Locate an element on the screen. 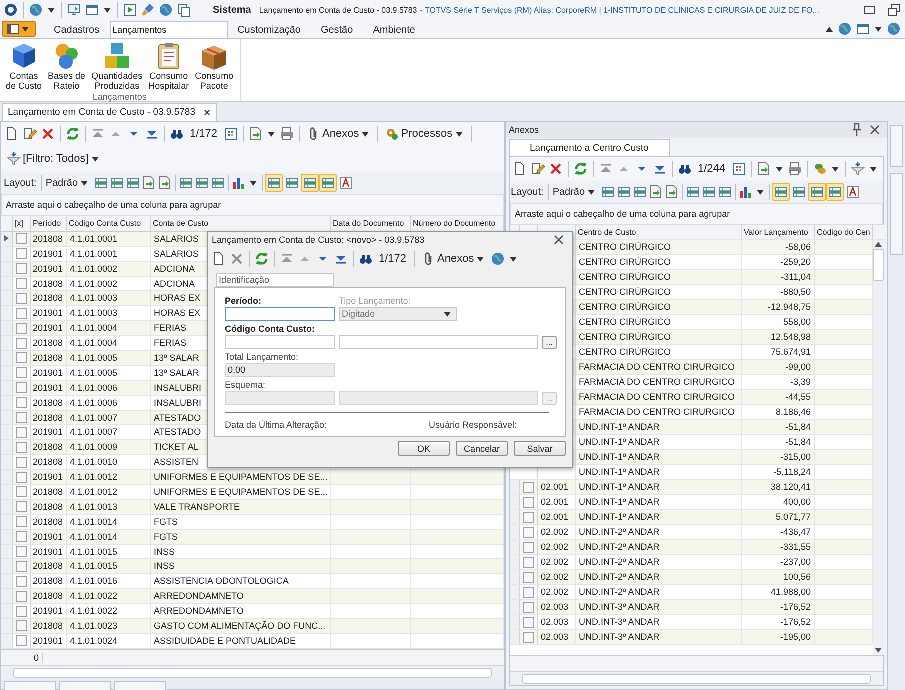  close-icon is located at coordinates (559, 240).